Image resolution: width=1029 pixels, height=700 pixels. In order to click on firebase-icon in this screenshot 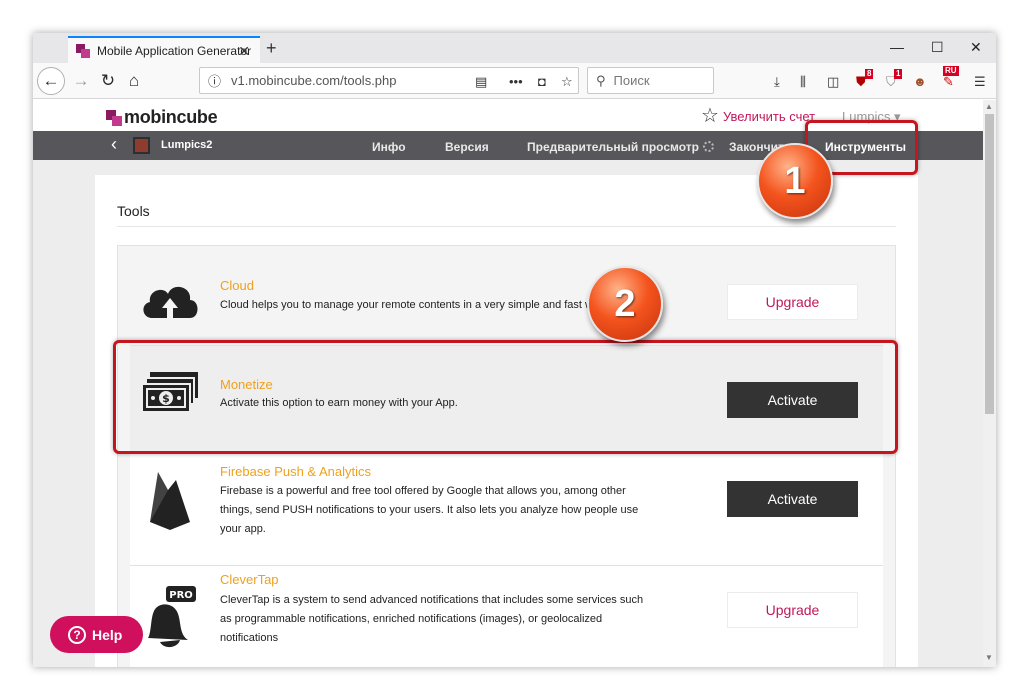, I will do `click(170, 501)`.